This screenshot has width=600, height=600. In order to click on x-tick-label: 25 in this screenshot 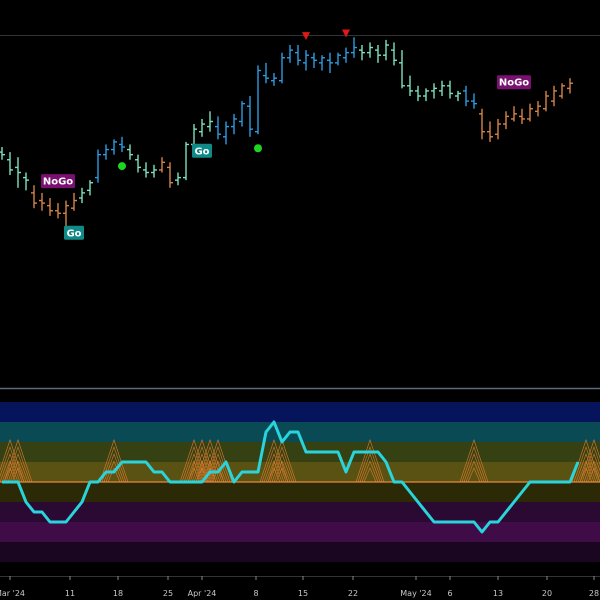, I will do `click(168, 593)`.